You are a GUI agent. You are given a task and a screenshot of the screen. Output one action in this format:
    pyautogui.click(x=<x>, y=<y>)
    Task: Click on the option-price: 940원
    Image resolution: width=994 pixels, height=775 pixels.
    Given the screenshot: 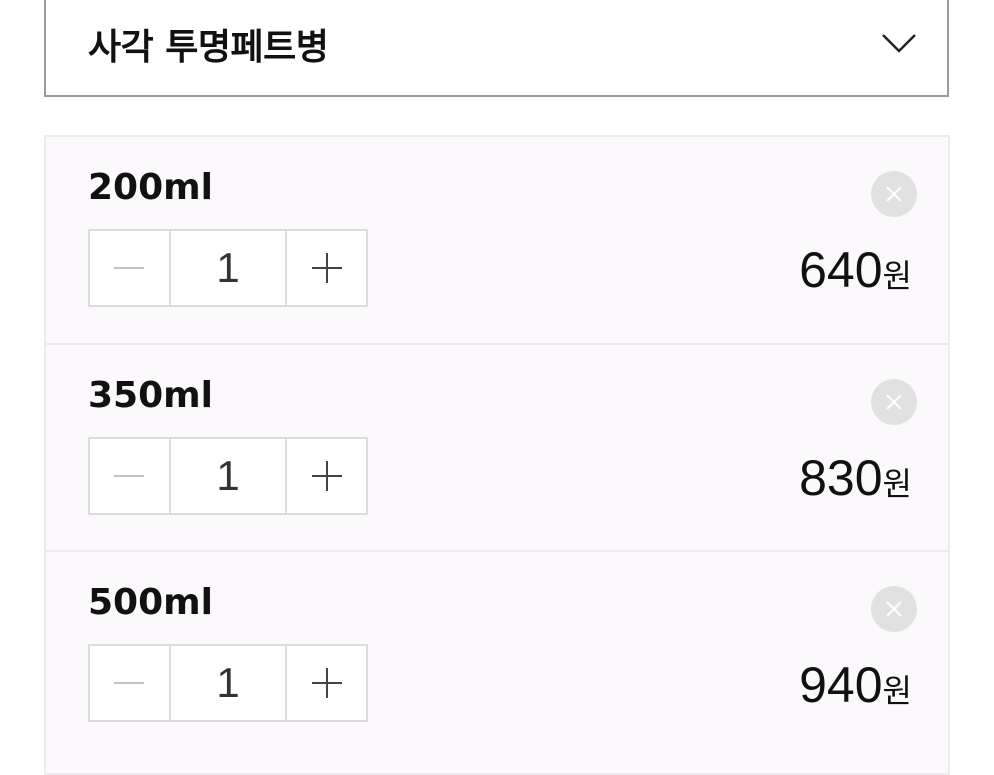 What is the action you would take?
    pyautogui.click(x=855, y=685)
    